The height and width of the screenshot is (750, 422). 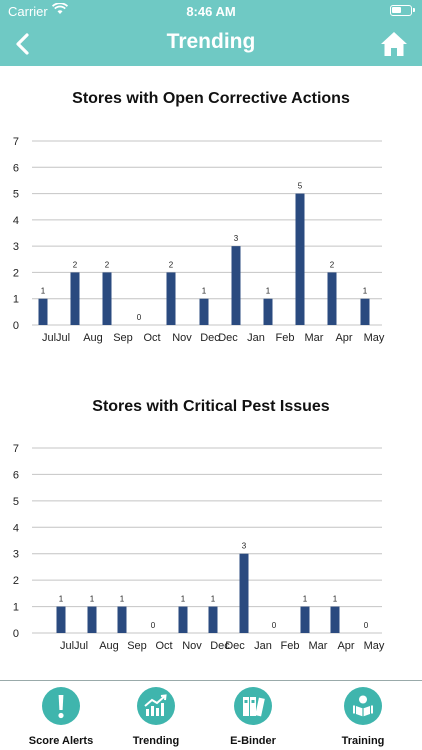 I want to click on tab-e-binder: E-Binder, so click(x=253, y=717).